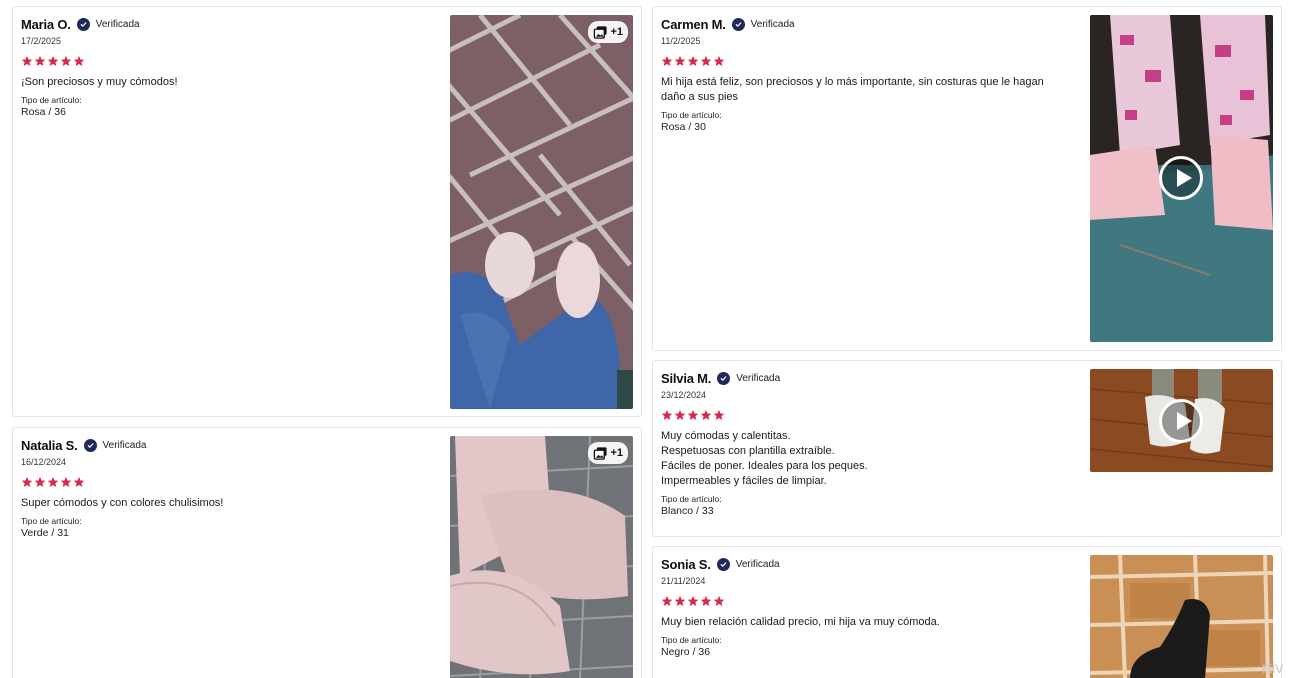  Describe the element at coordinates (684, 395) in the screenshot. I see `review-date: 23/12/2024` at that location.